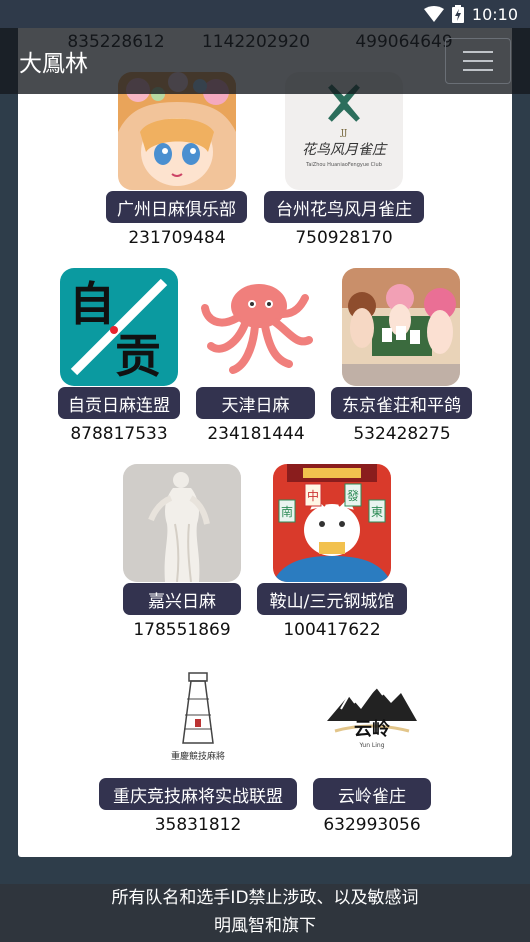 Image resolution: width=530 pixels, height=942 pixels. Describe the element at coordinates (265, 913) in the screenshot. I see `footer-bar: 所有队名和选手ID禁止涉政、以及敏感词 明風智和旗下` at that location.